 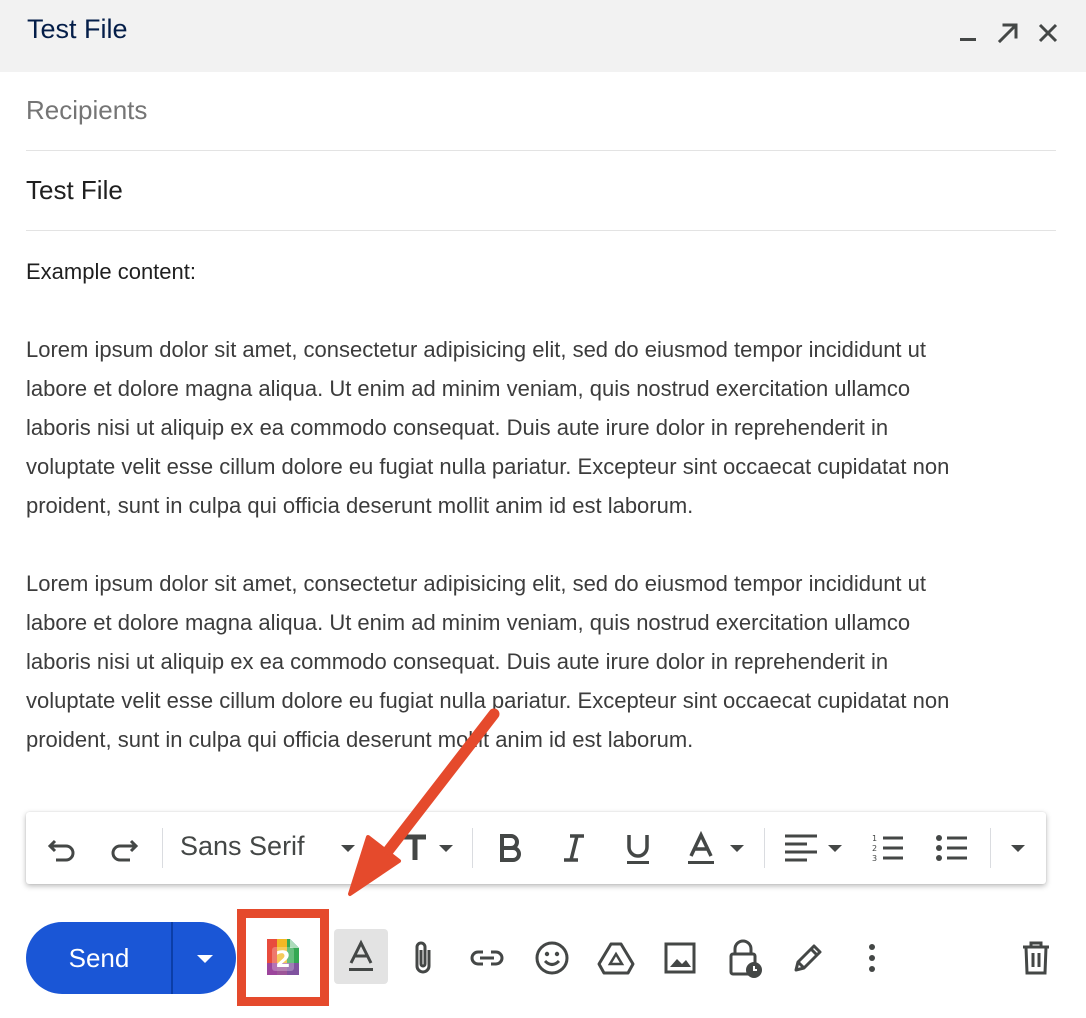 What do you see at coordinates (510, 848) in the screenshot?
I see `bold-icon` at bounding box center [510, 848].